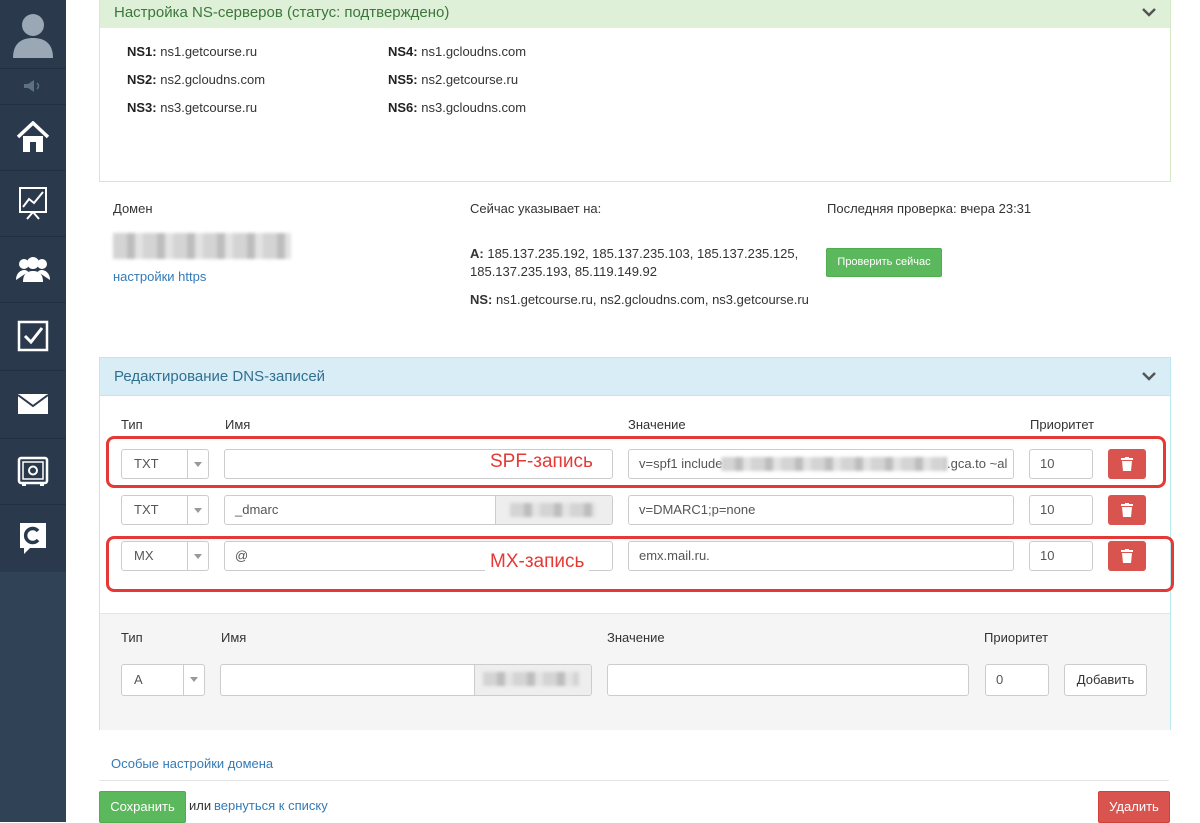 This screenshot has width=1200, height=823. I want to click on record-type-select: TXT, so click(165, 510).